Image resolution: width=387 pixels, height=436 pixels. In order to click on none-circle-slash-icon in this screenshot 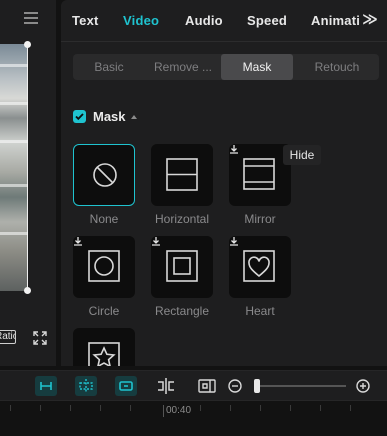, I will do `click(105, 175)`.